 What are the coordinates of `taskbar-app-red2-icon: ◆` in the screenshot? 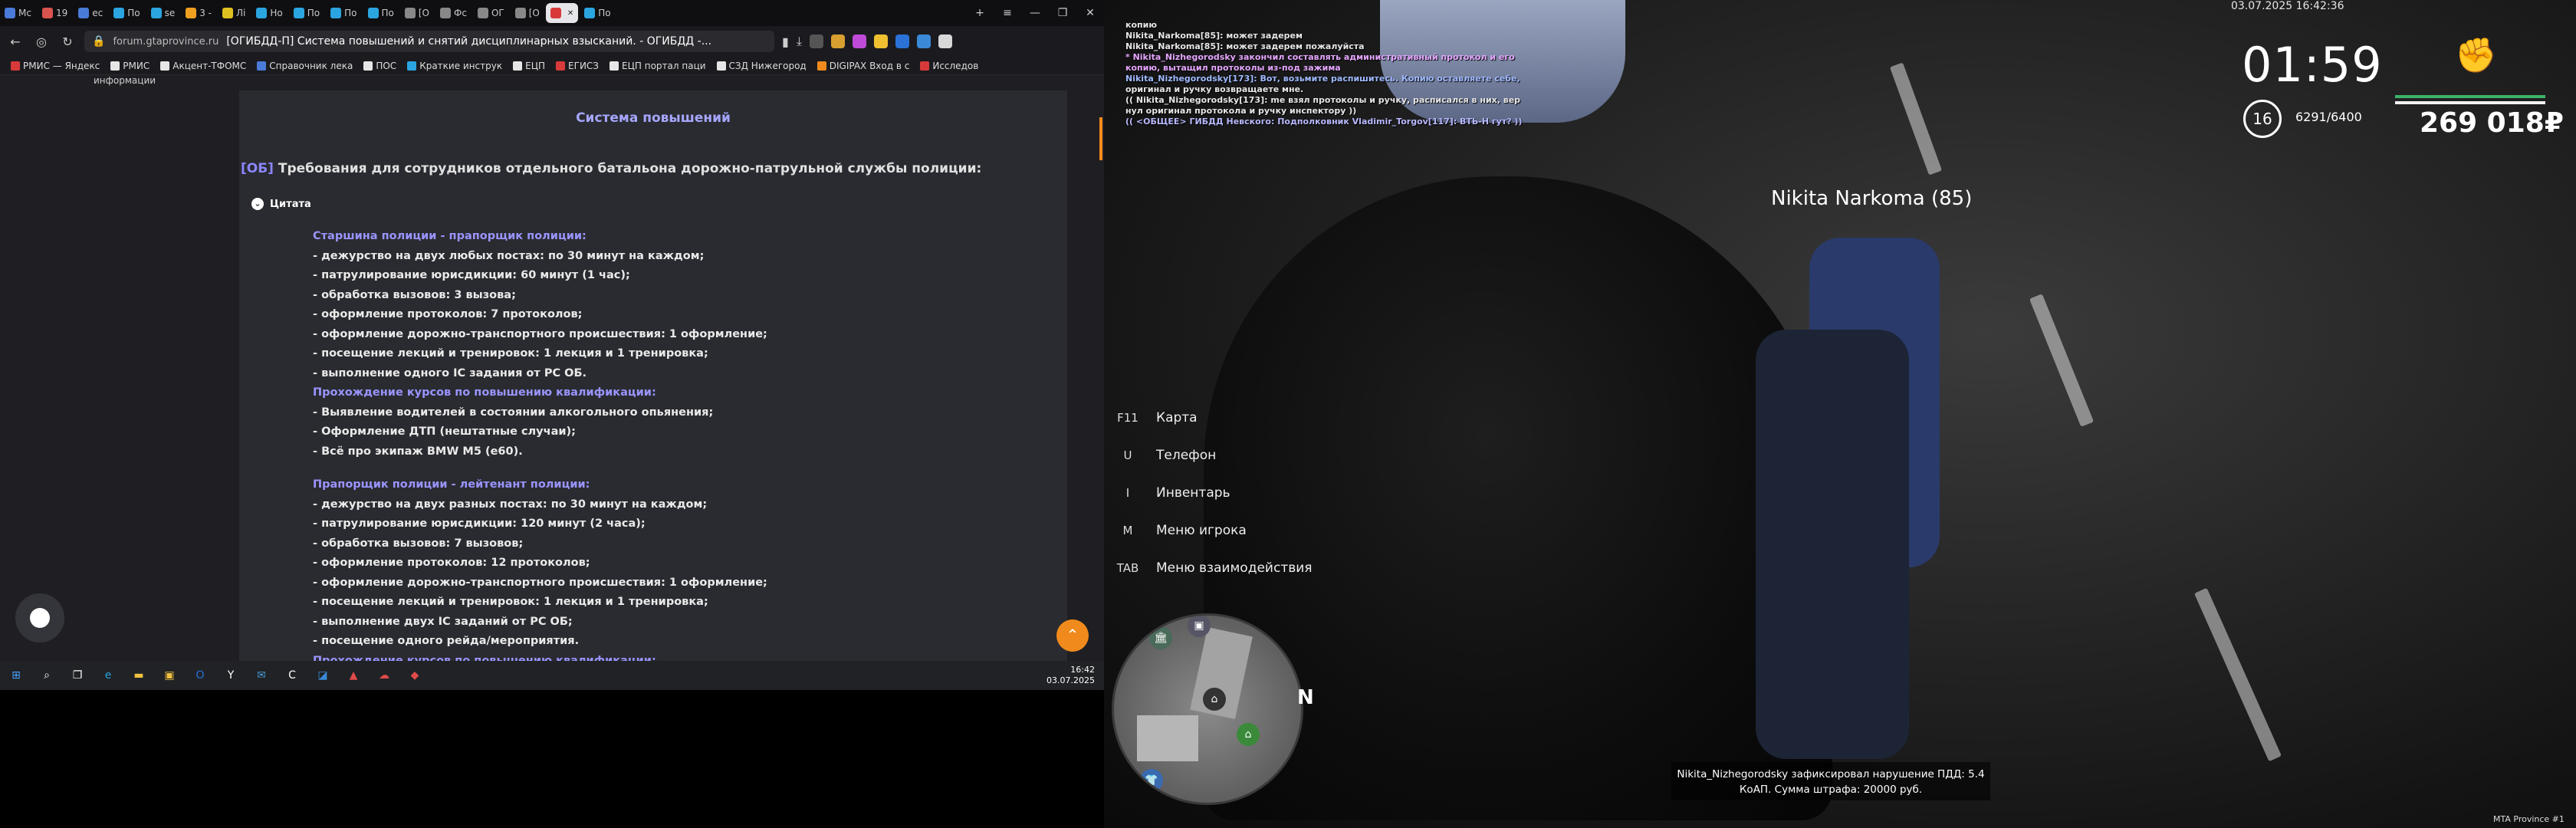 It's located at (415, 675).